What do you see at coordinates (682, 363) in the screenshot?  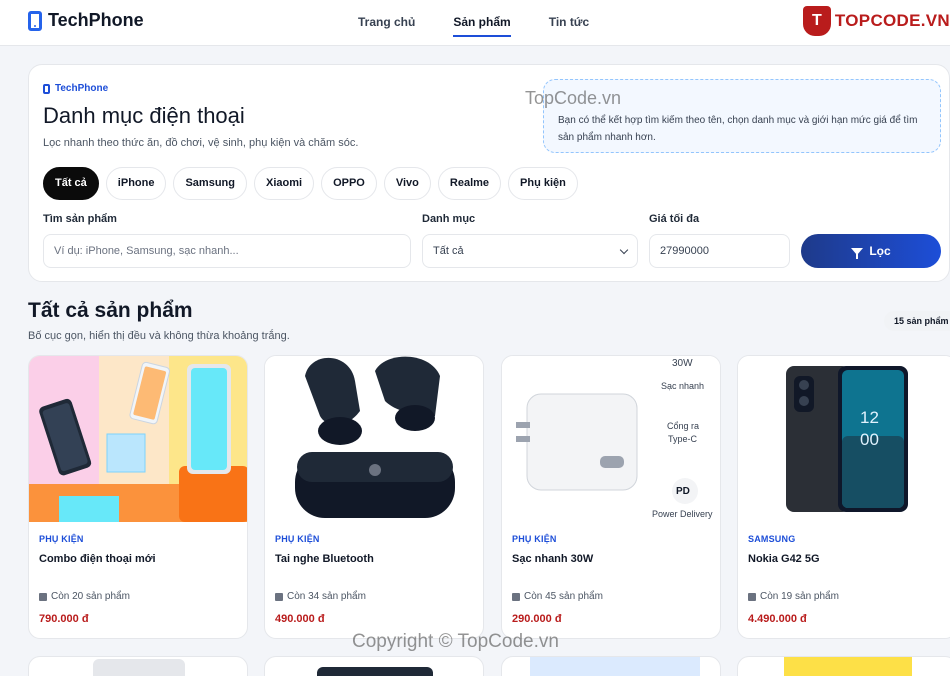 I see `charger-image-watt: 30W` at bounding box center [682, 363].